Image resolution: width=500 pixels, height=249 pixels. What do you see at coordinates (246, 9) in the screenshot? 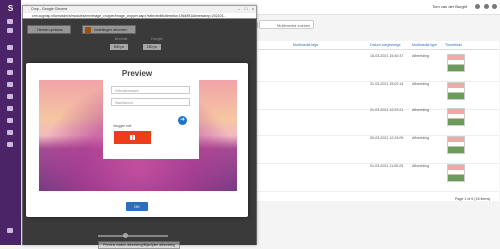
I see `maximize-icon: □` at bounding box center [246, 9].